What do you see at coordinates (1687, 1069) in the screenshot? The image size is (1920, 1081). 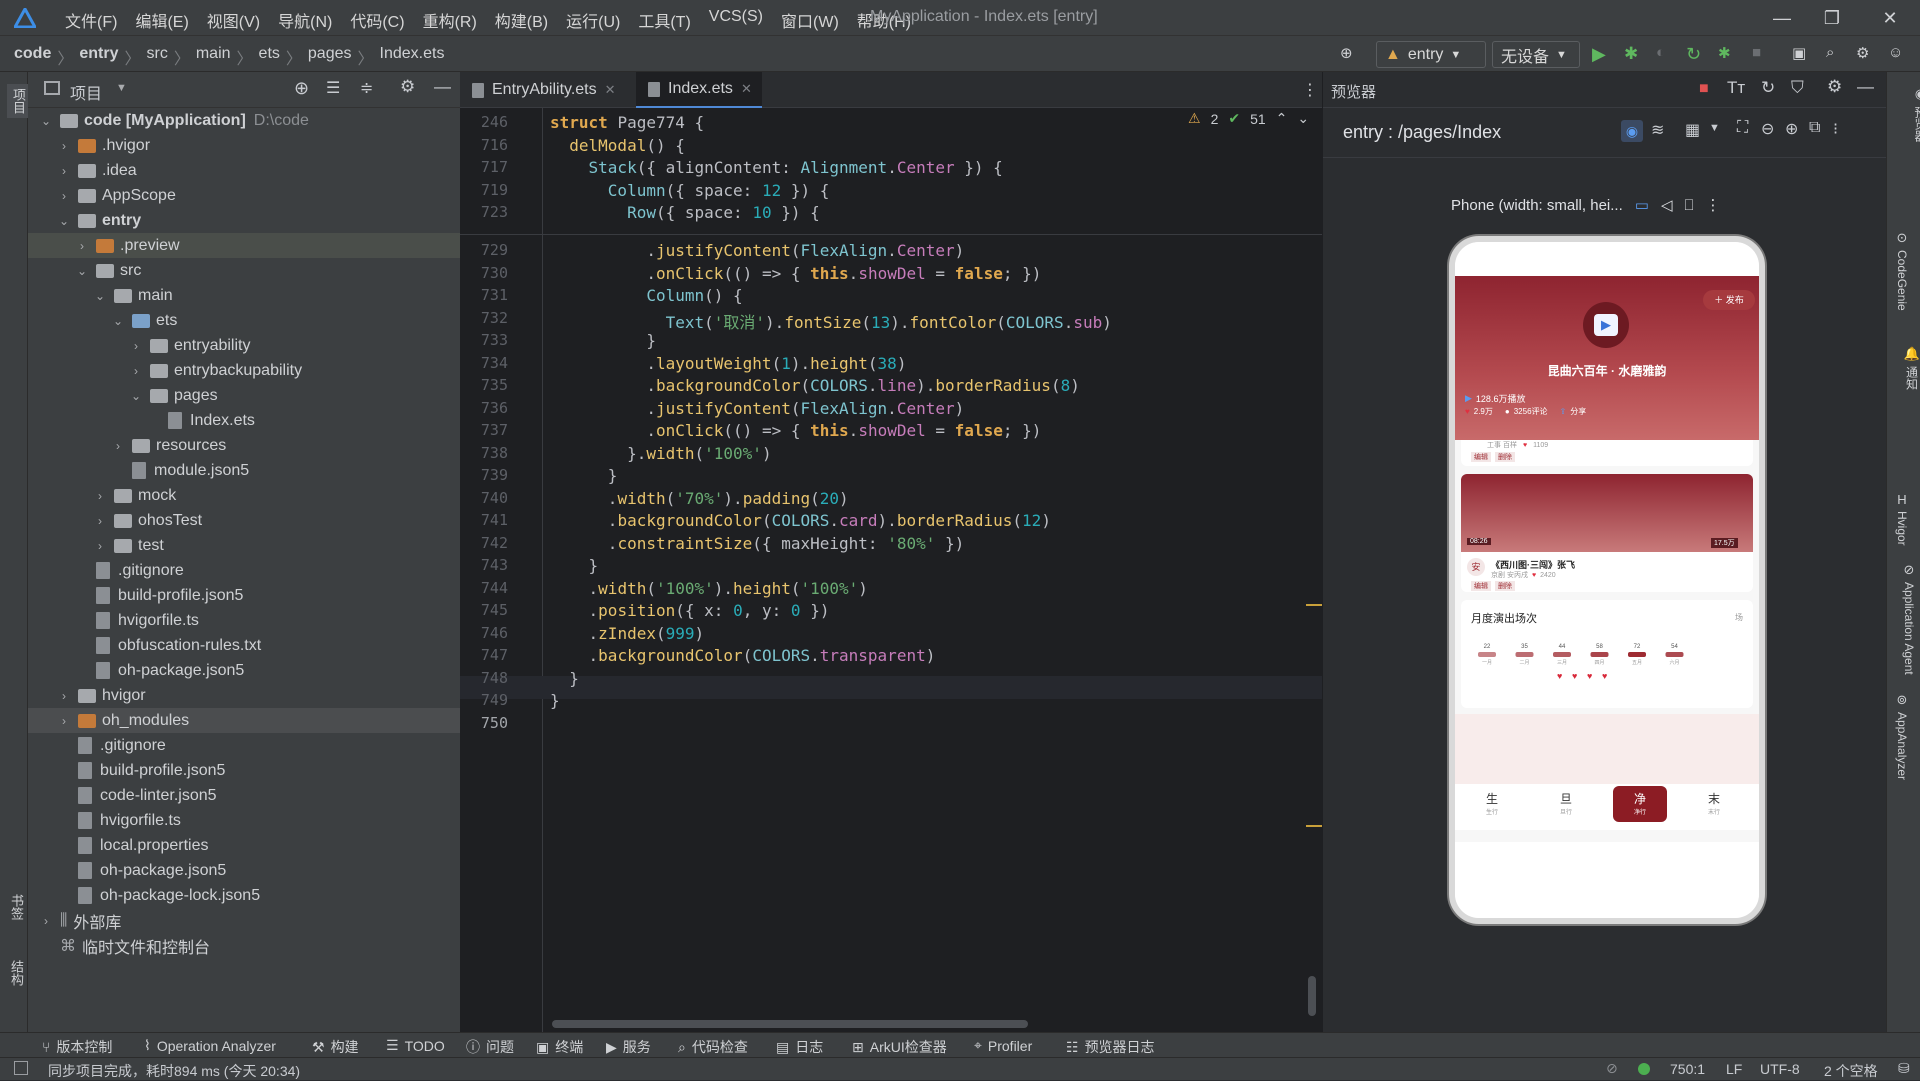 I see `cursor-position: 750:1` at bounding box center [1687, 1069].